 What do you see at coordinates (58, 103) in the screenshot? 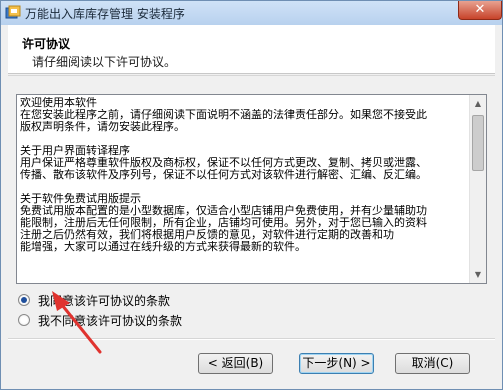
I see `license-line: 欢迎使用本软件` at bounding box center [58, 103].